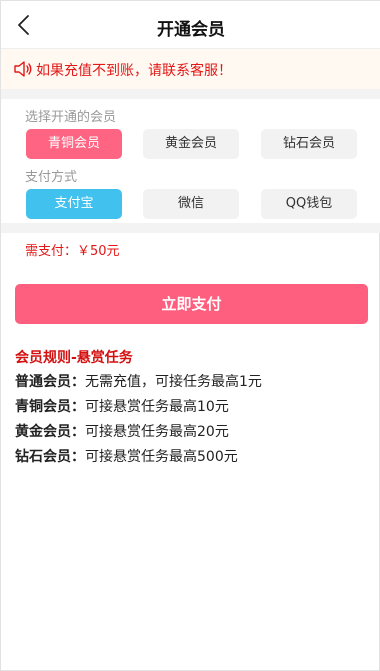  I want to click on notice-bar: 如果充值不到账，请联系客服！, so click(190, 69).